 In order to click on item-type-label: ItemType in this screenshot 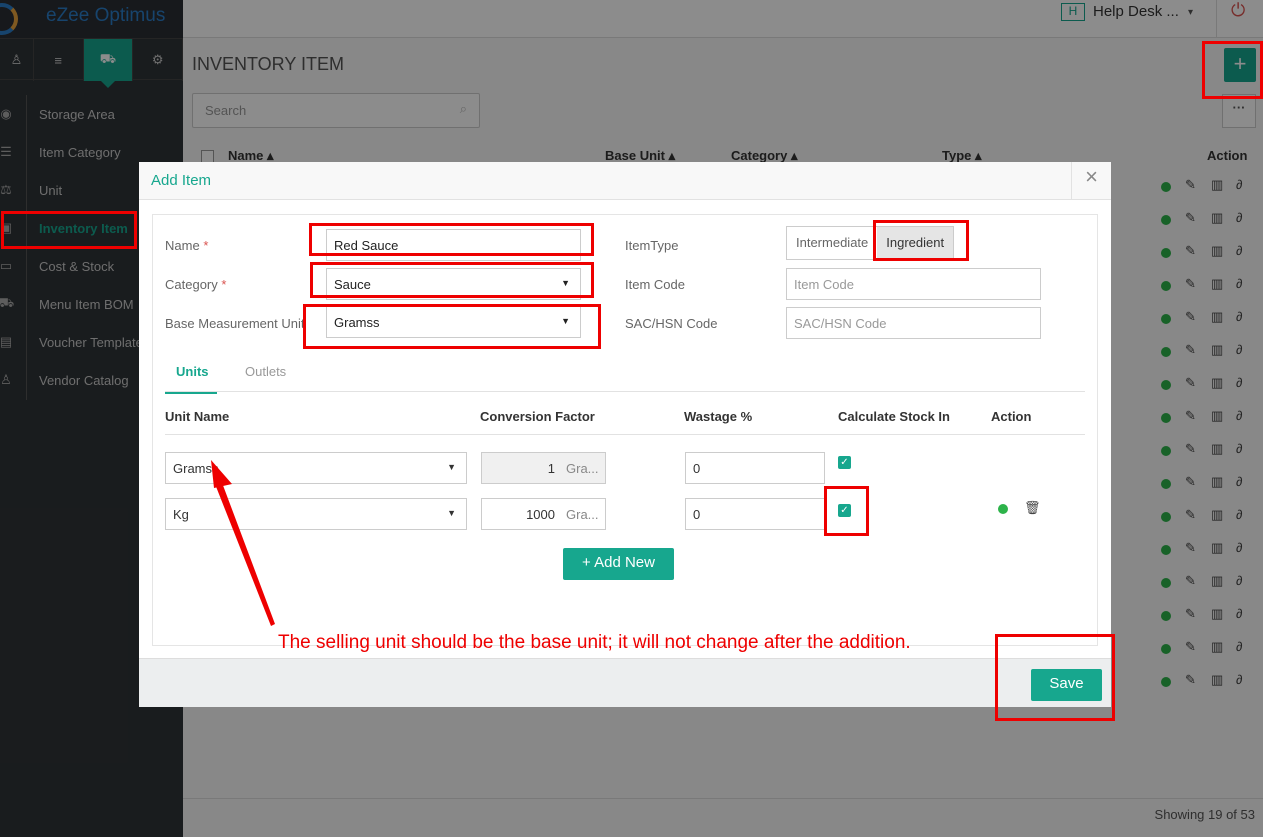, I will do `click(652, 245)`.